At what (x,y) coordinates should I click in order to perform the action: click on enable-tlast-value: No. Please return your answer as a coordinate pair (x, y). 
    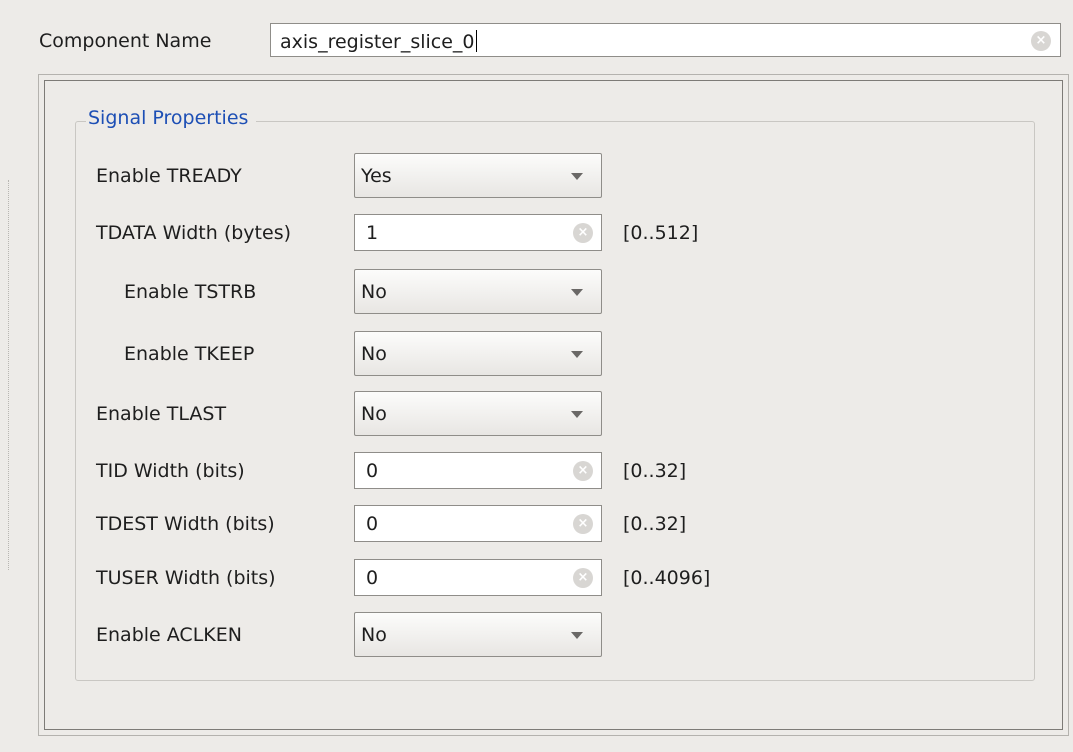
    Looking at the image, I should click on (374, 414).